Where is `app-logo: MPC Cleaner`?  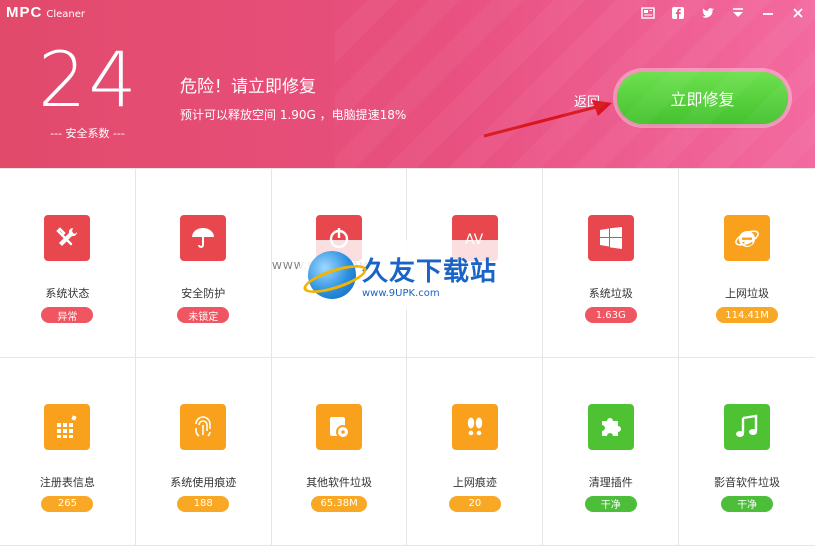 app-logo: MPC Cleaner is located at coordinates (45, 12).